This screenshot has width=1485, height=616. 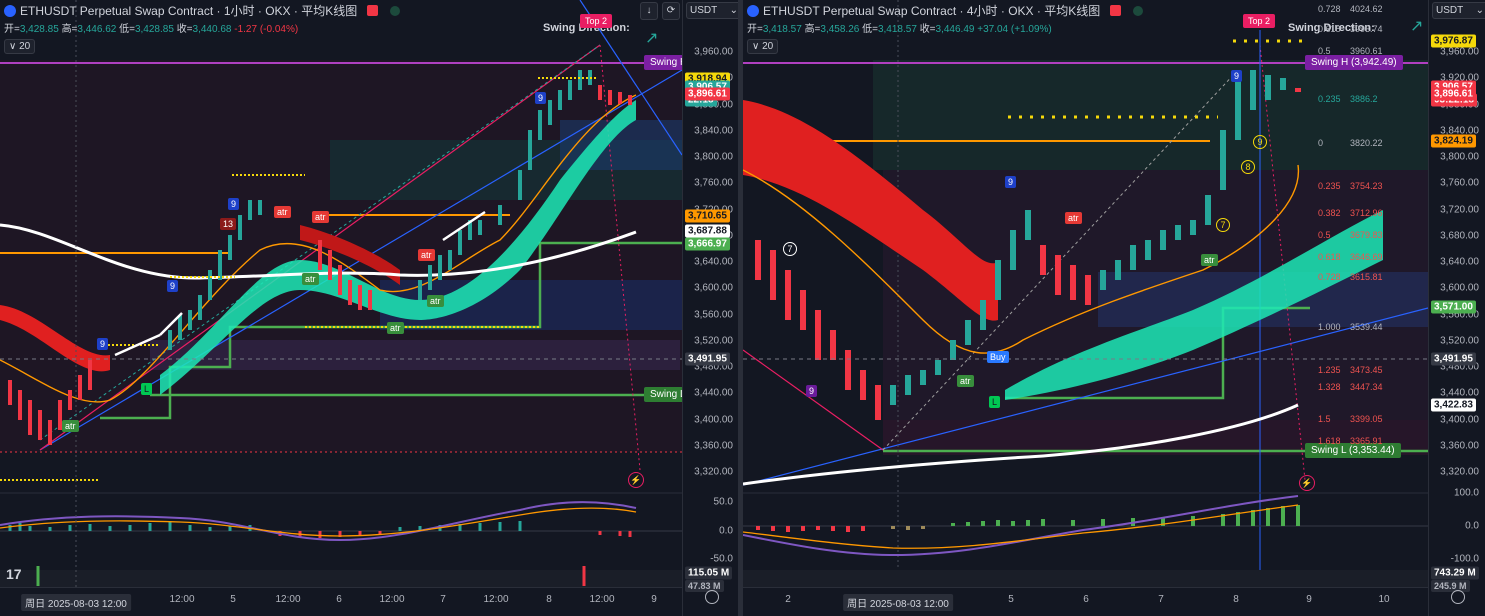 I want to click on fib-value: 3473.45, so click(x=1366, y=370).